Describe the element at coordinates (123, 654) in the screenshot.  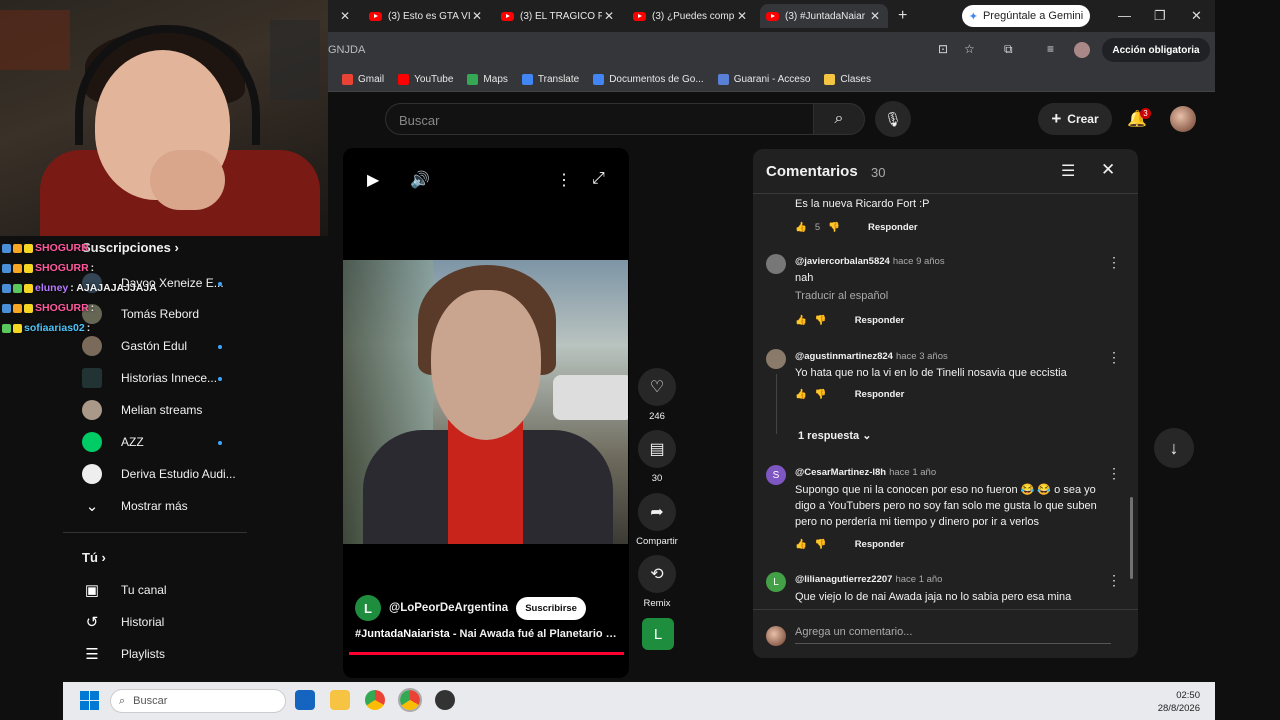
I see `sidebar-item-playlists: ☰ Playlists` at that location.